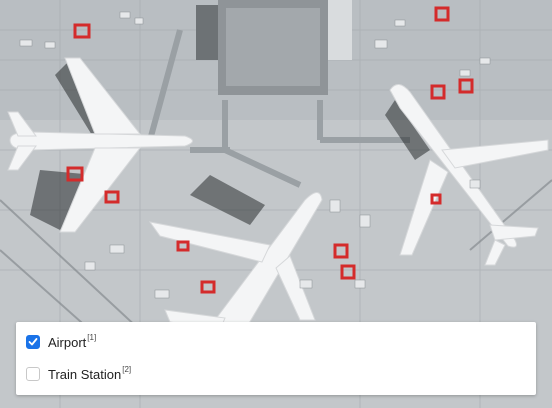 The height and width of the screenshot is (408, 552). I want to click on legend-item-train-station: Train Station[2], so click(78, 374).